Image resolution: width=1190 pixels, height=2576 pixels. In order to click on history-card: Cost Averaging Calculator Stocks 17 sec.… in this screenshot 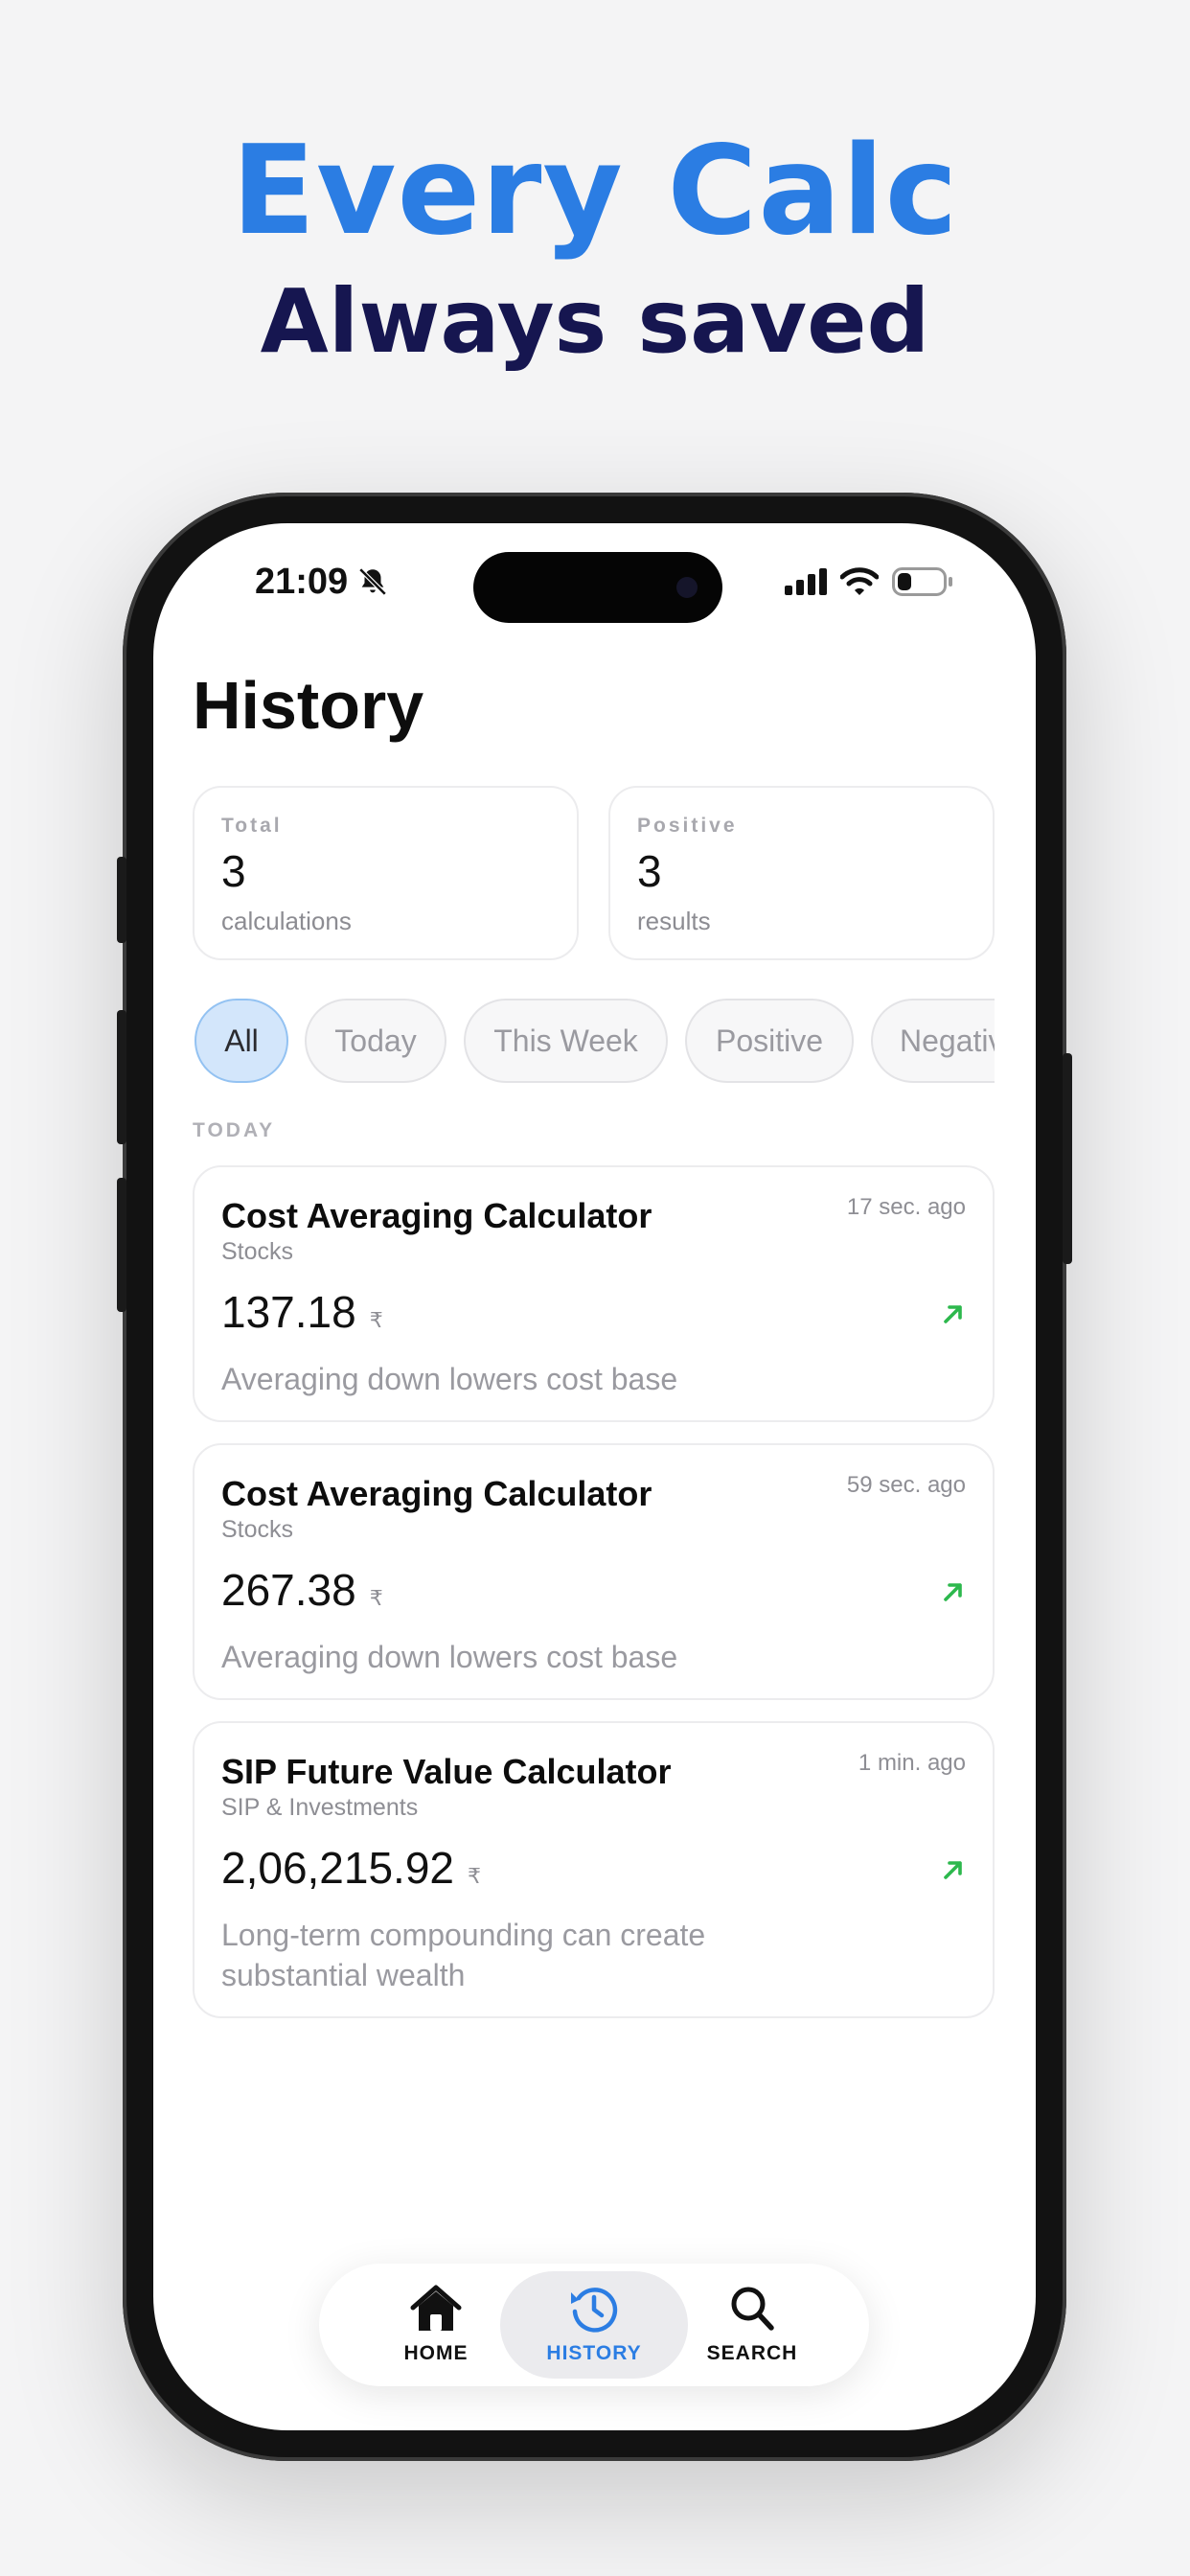, I will do `click(594, 1293)`.